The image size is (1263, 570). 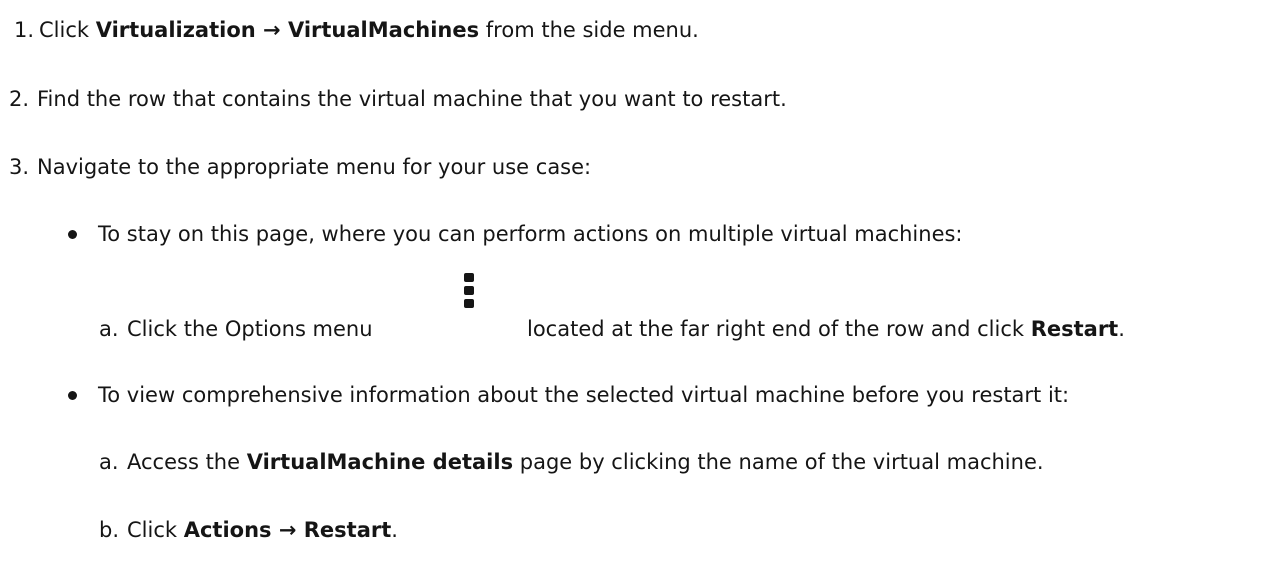 What do you see at coordinates (24, 30) in the screenshot?
I see `step-1-marker: 1.` at bounding box center [24, 30].